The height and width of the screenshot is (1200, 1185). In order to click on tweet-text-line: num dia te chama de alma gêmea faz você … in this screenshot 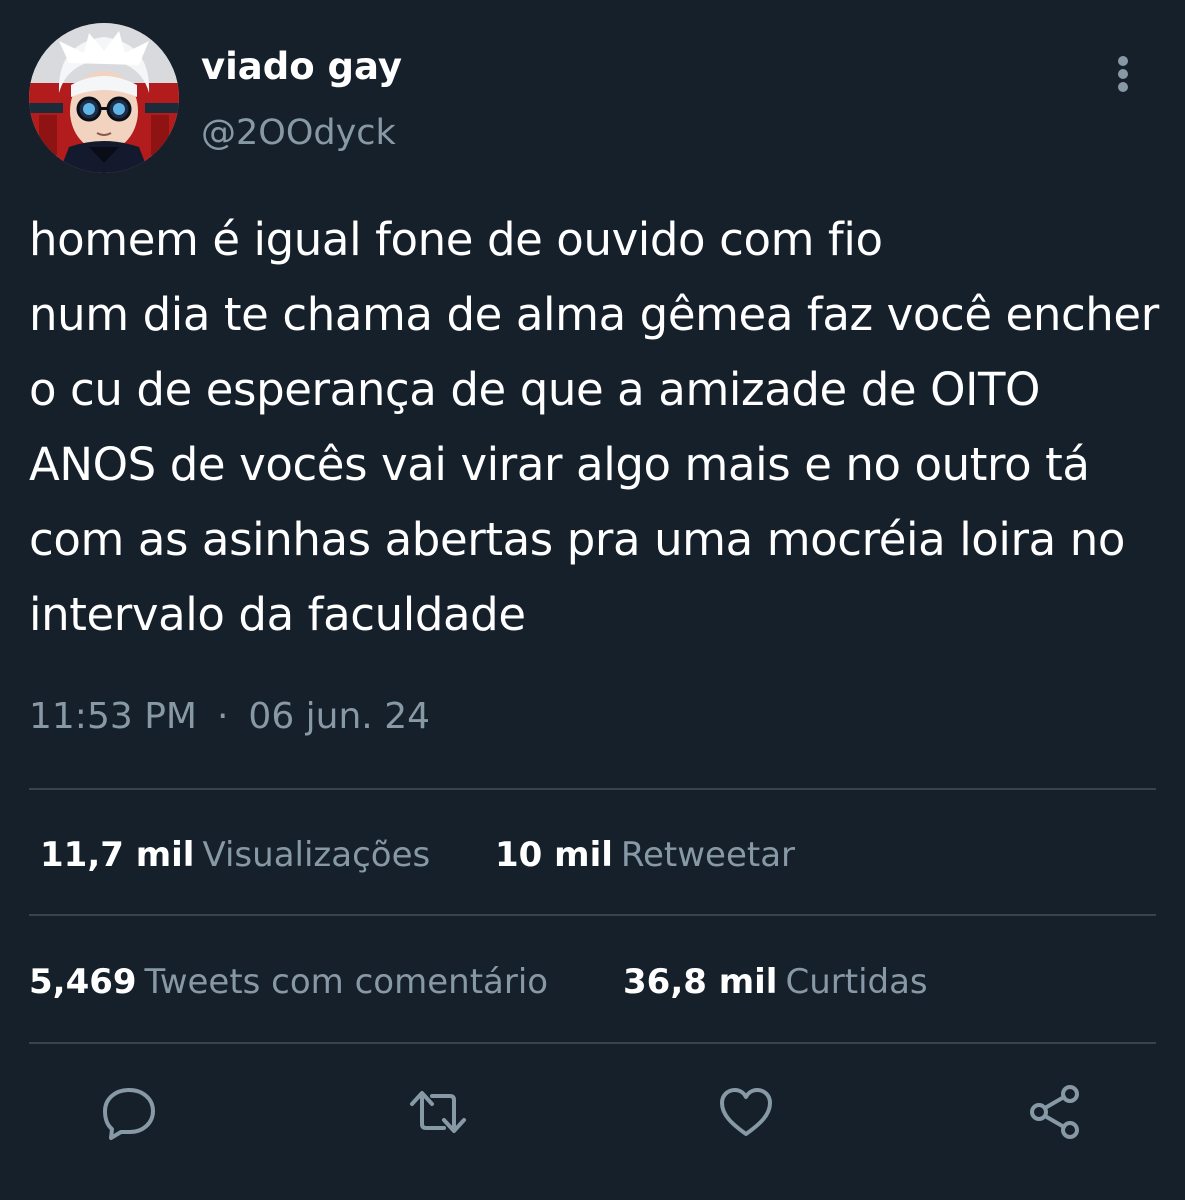, I will do `click(594, 314)`.